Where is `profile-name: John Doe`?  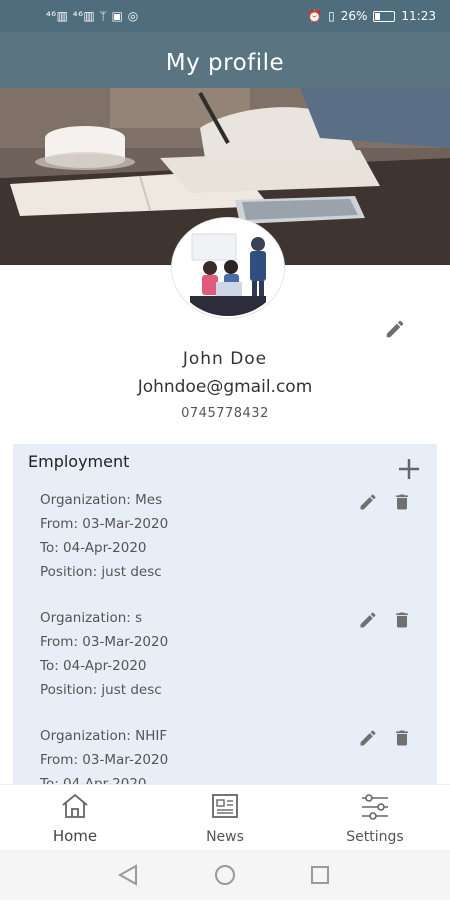 profile-name: John Doe is located at coordinates (225, 359).